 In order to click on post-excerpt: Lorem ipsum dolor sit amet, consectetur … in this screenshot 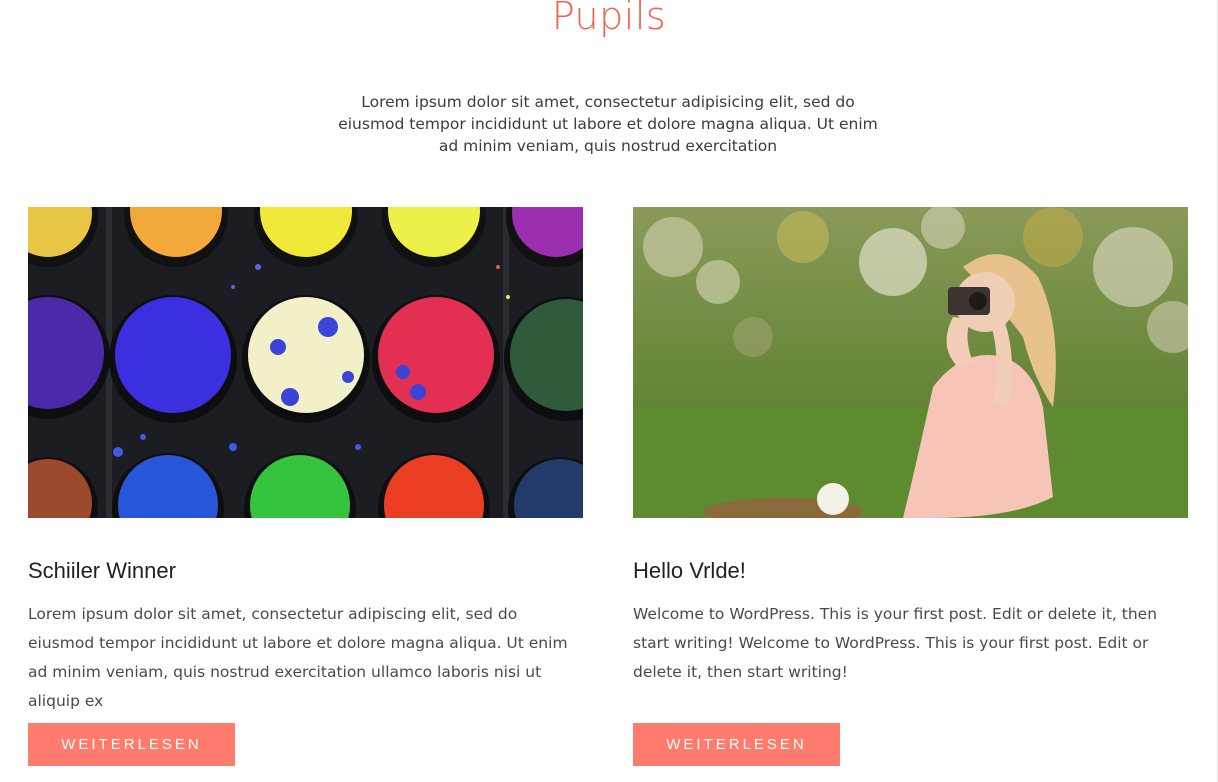, I will do `click(298, 657)`.